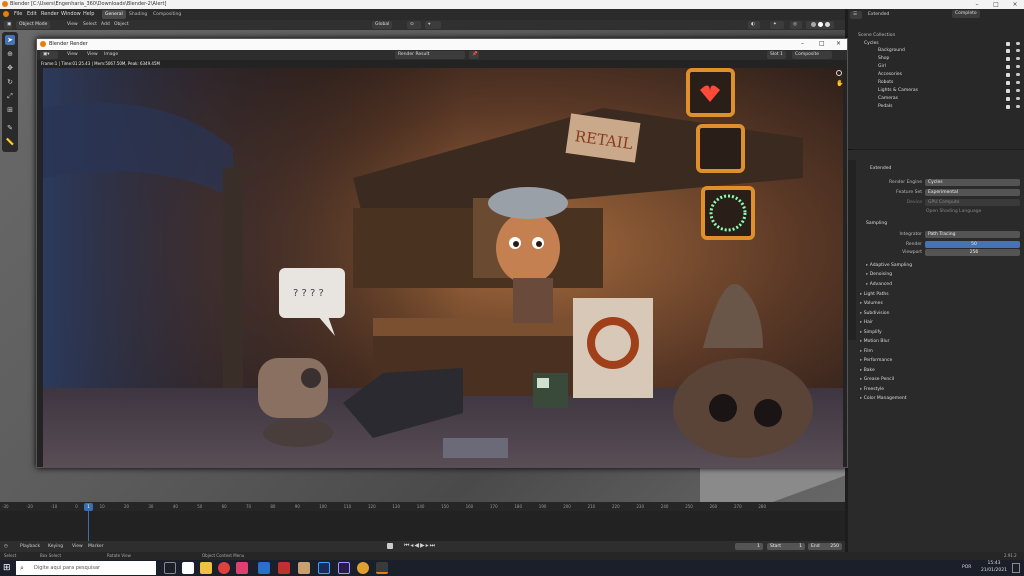 This screenshot has height=576, width=1024. I want to click on menu-playback: Playback, so click(30, 546).